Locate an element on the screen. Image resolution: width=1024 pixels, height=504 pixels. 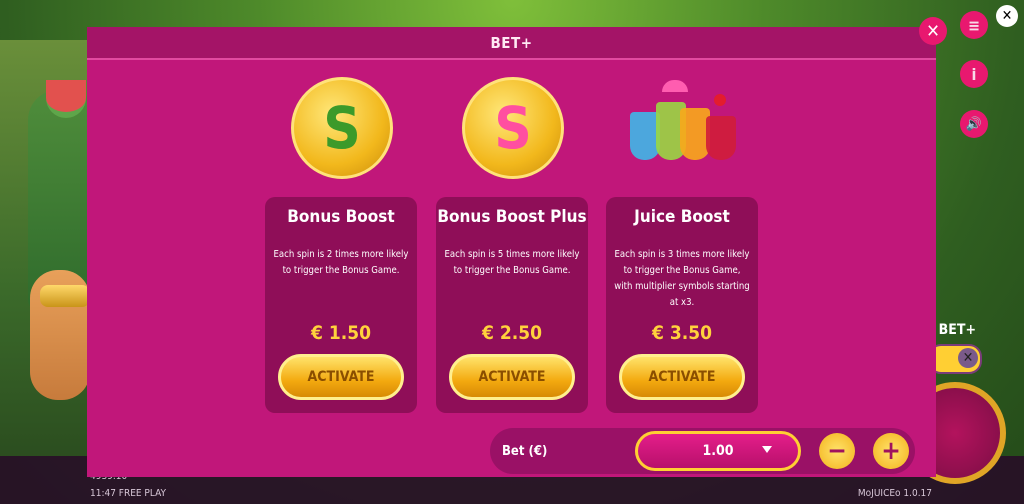
freeplay-text: 11:47 FREE PLAY is located at coordinates (128, 493).